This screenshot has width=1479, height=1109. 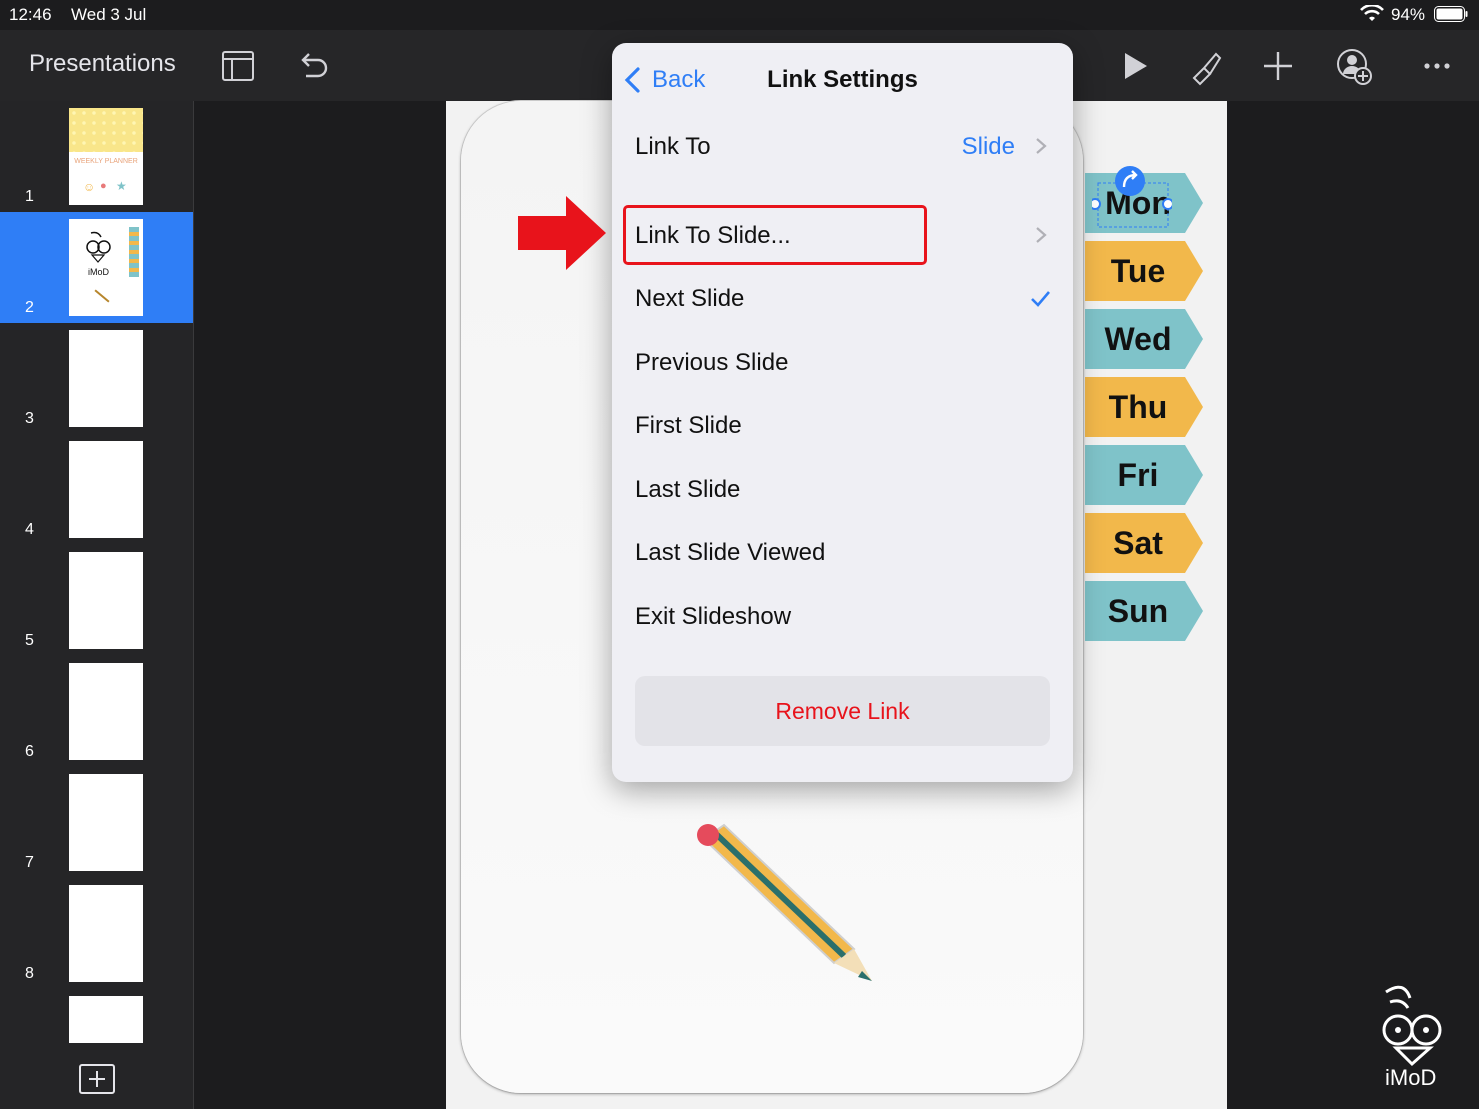 I want to click on link-to-label: Link To, so click(x=673, y=146).